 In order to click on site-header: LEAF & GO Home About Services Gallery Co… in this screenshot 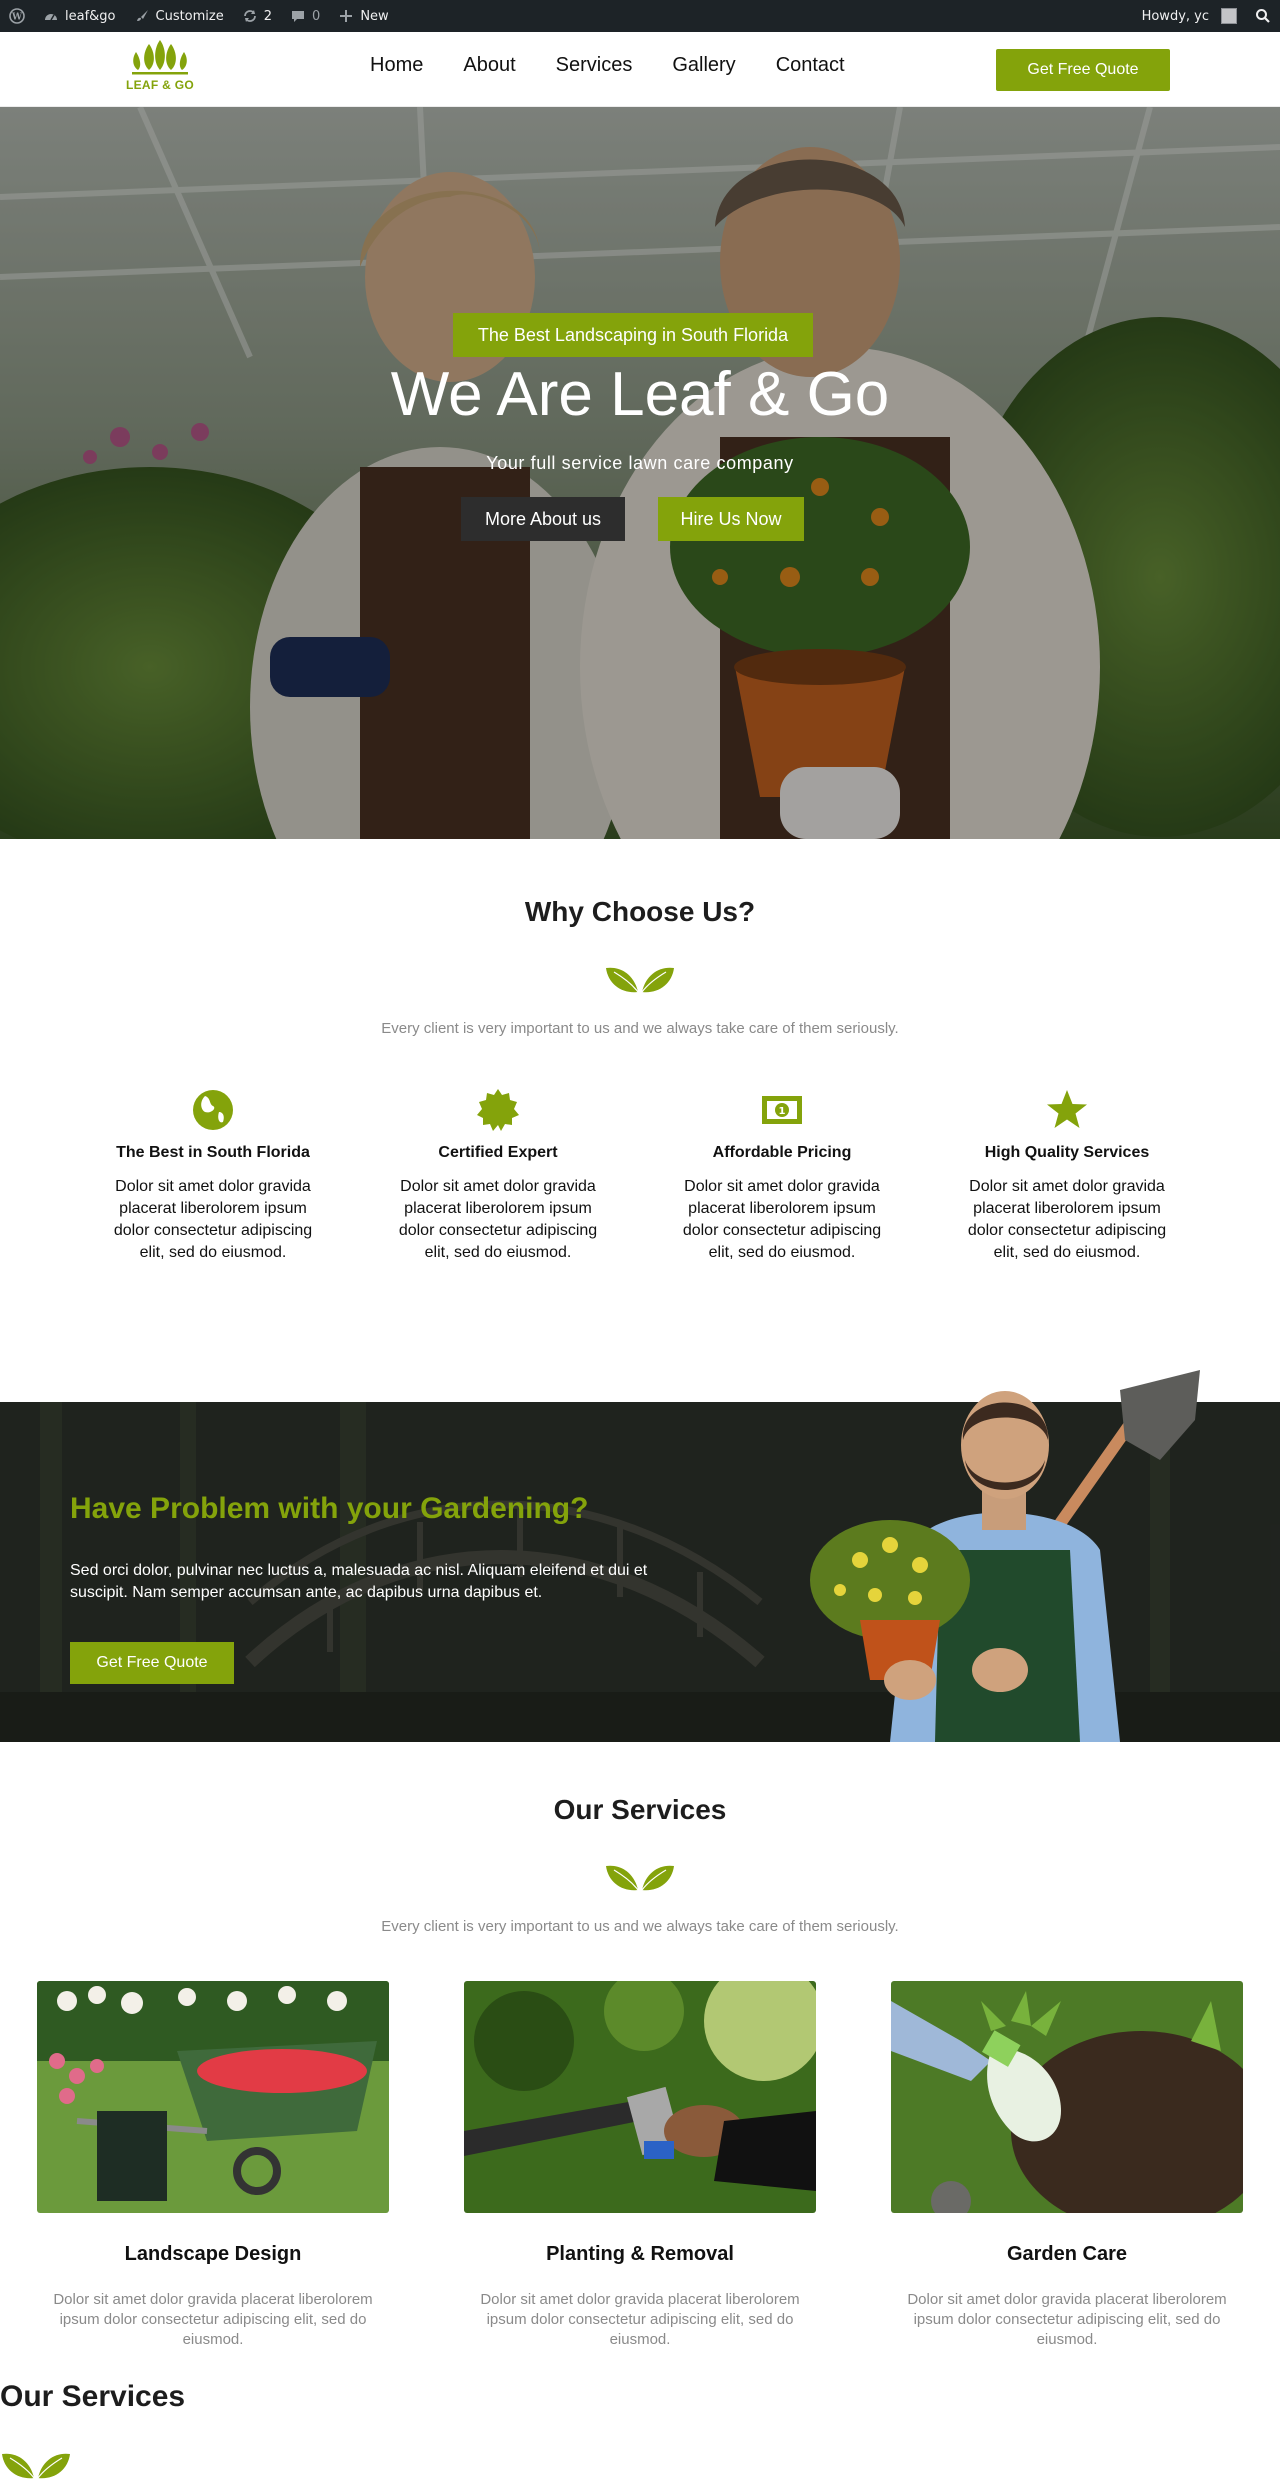, I will do `click(640, 69)`.